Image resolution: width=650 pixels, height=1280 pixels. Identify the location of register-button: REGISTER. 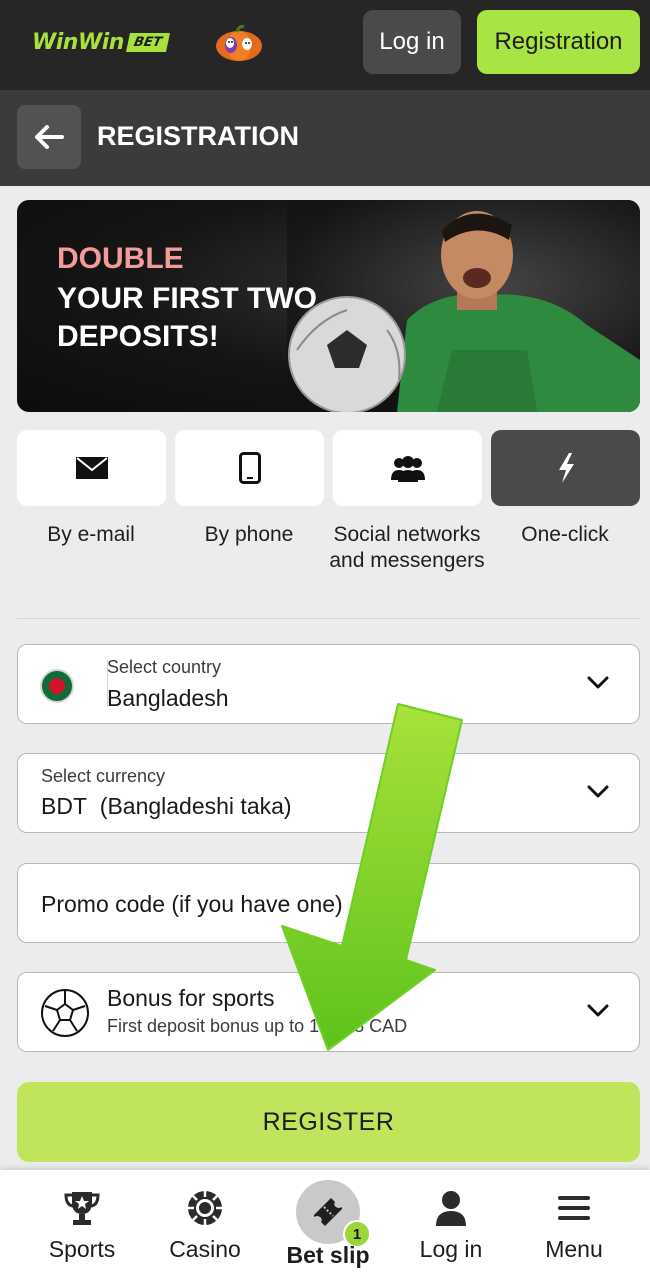
(328, 1122).